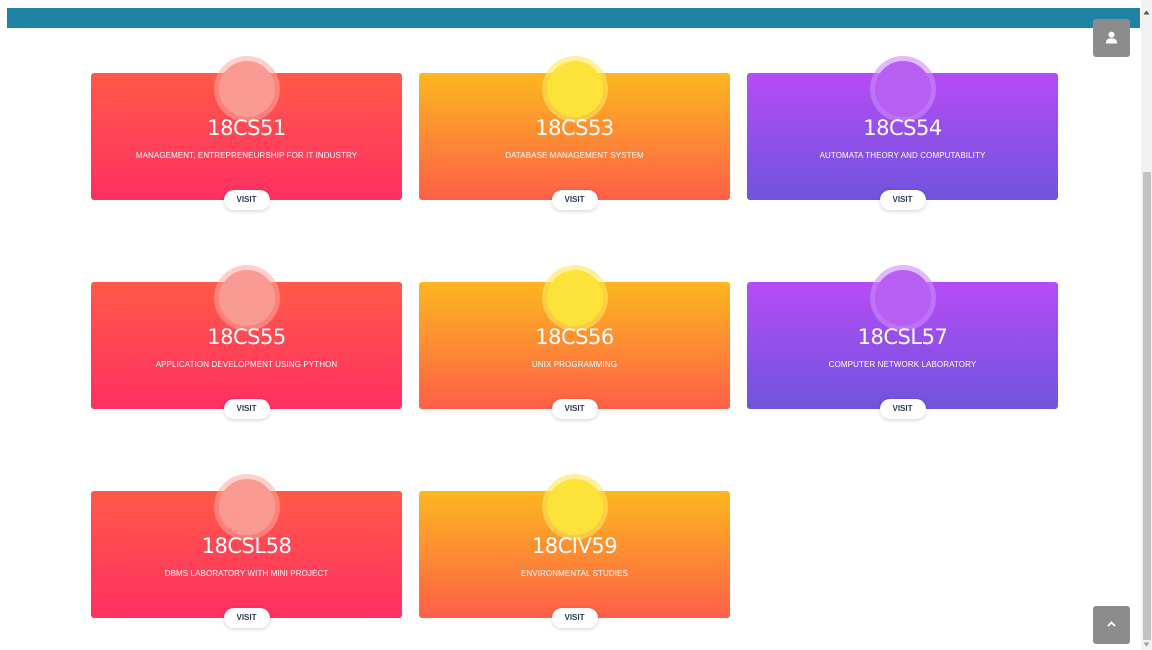  What do you see at coordinates (574, 546) in the screenshot?
I see `course-code: 18CIV59` at bounding box center [574, 546].